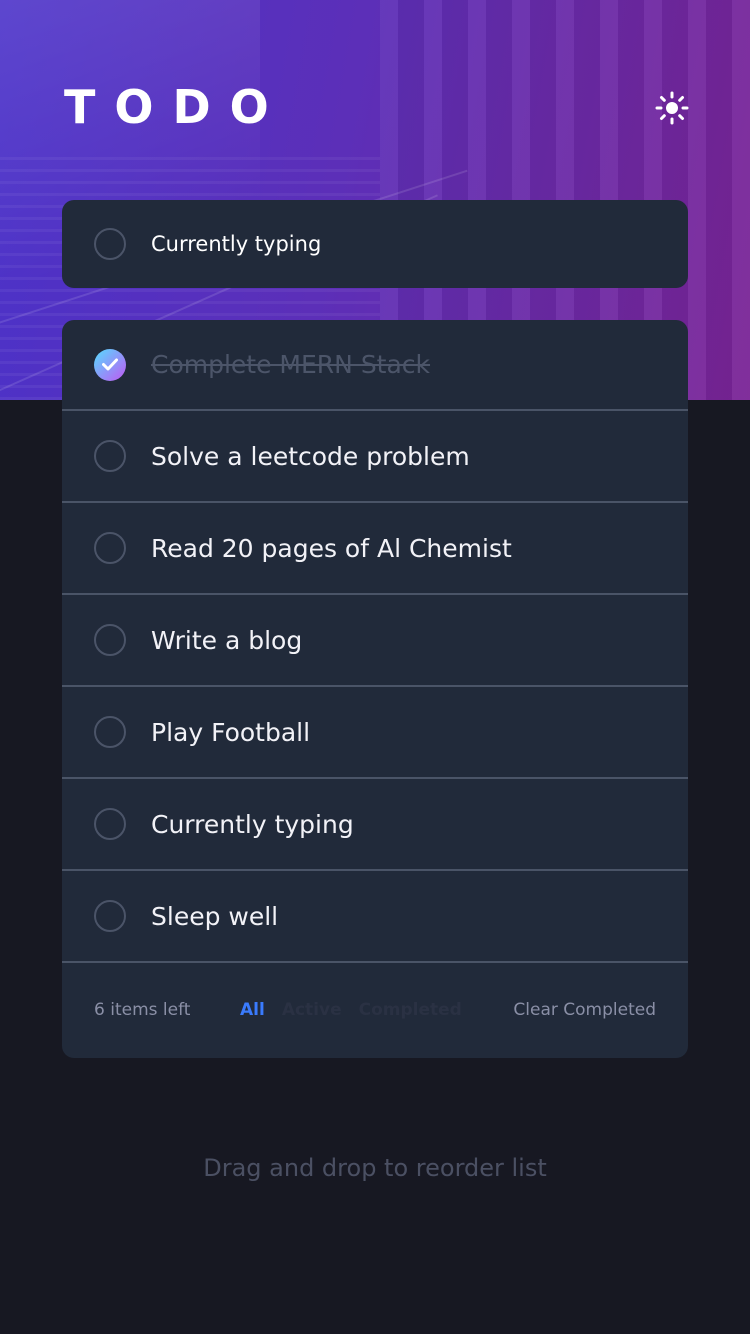  Describe the element at coordinates (252, 824) in the screenshot. I see `todo-text: Currently typing` at that location.